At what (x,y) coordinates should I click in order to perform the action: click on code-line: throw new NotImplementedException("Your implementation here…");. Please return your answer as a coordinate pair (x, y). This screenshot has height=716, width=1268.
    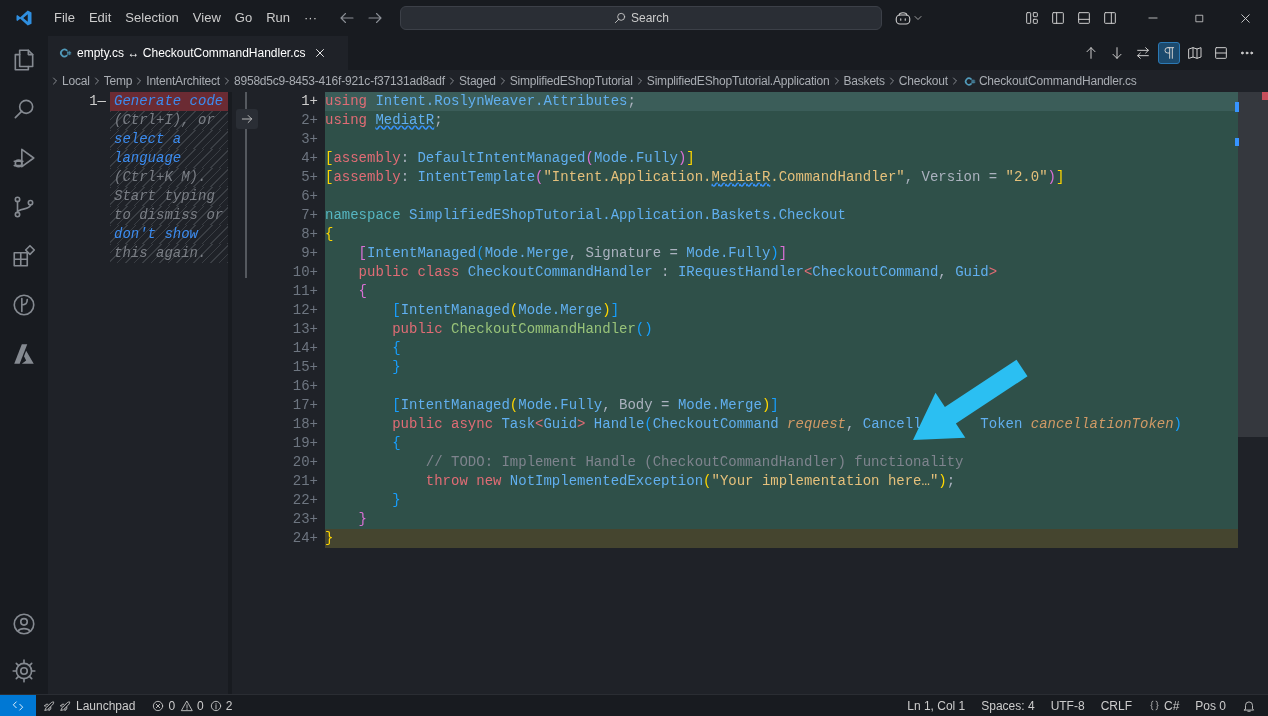
    Looking at the image, I should click on (690, 481).